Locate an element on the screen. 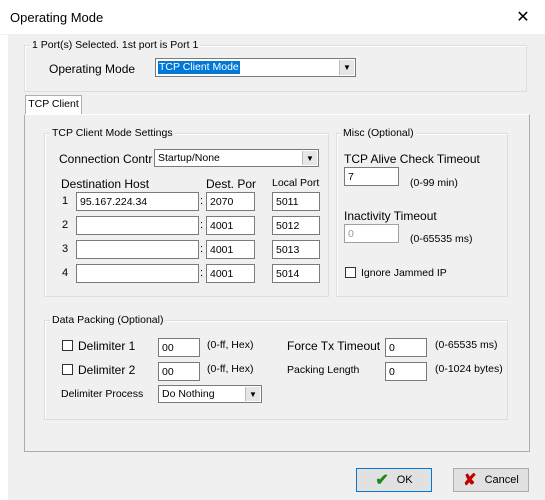 This screenshot has width=545, height=500. force-tx-input: 0 is located at coordinates (406, 347).